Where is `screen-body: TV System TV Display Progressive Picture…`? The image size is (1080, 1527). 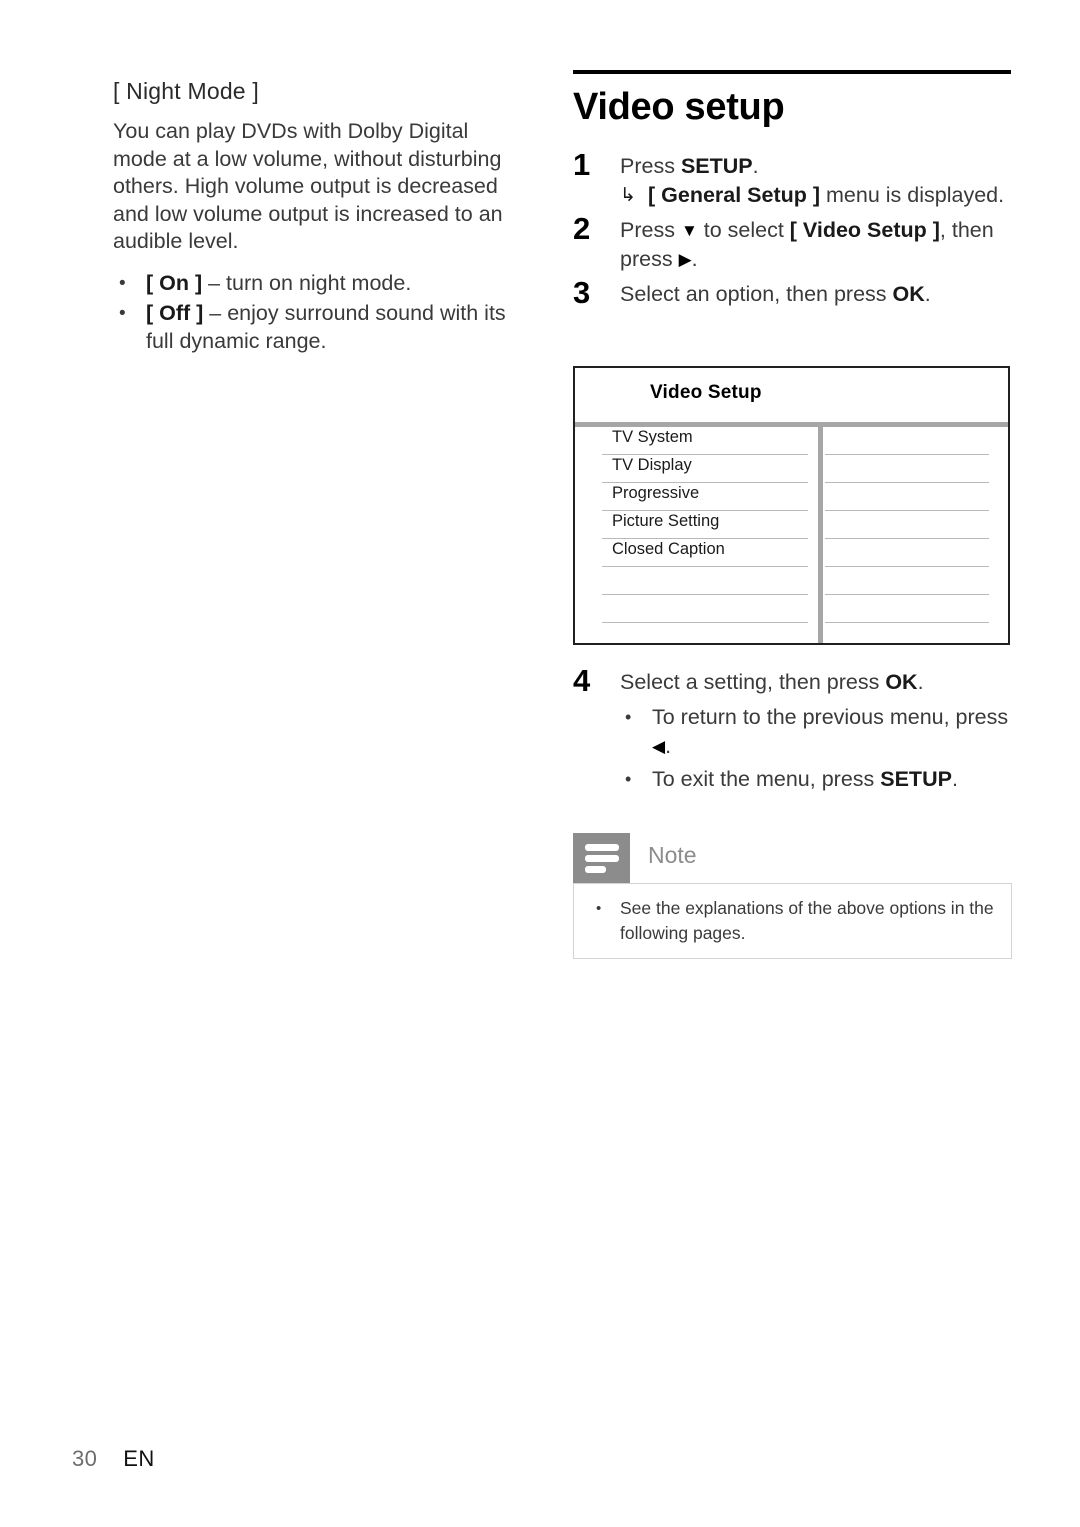 screen-body: TV System TV Display Progressive Picture… is located at coordinates (791, 535).